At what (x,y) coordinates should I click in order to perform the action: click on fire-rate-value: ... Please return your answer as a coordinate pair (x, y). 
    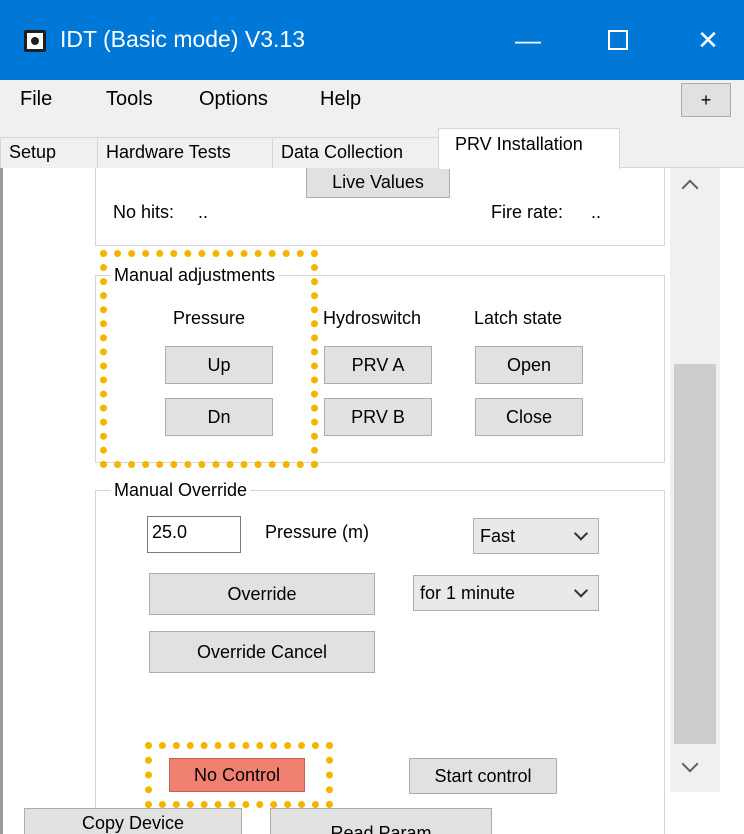
    Looking at the image, I should click on (596, 212).